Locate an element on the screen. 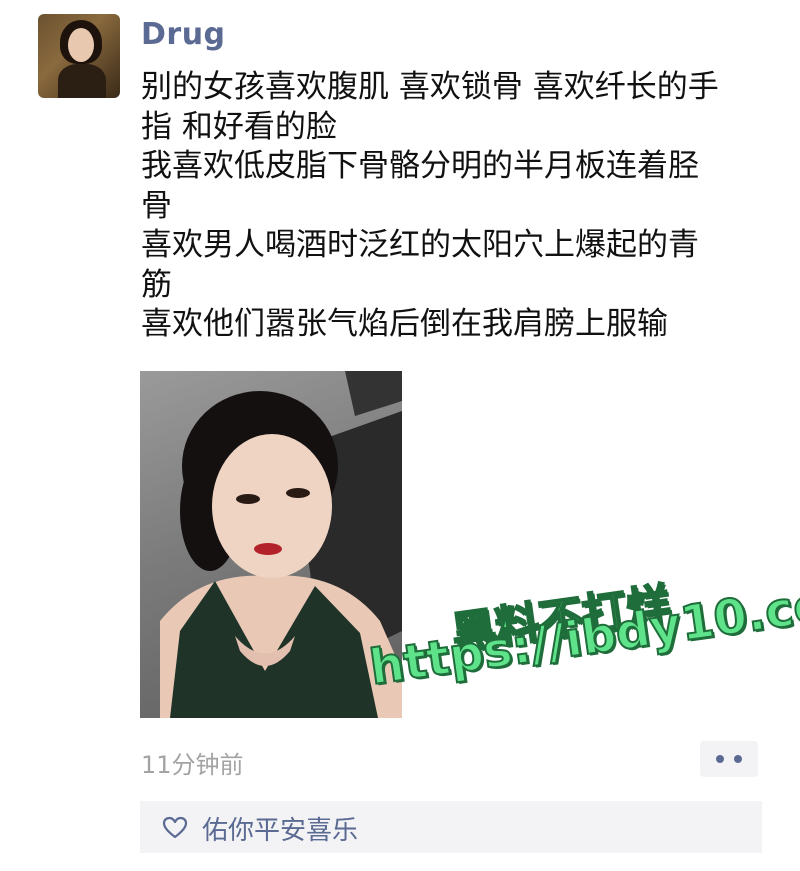 The height and width of the screenshot is (871, 800). lips-shape is located at coordinates (268, 549).